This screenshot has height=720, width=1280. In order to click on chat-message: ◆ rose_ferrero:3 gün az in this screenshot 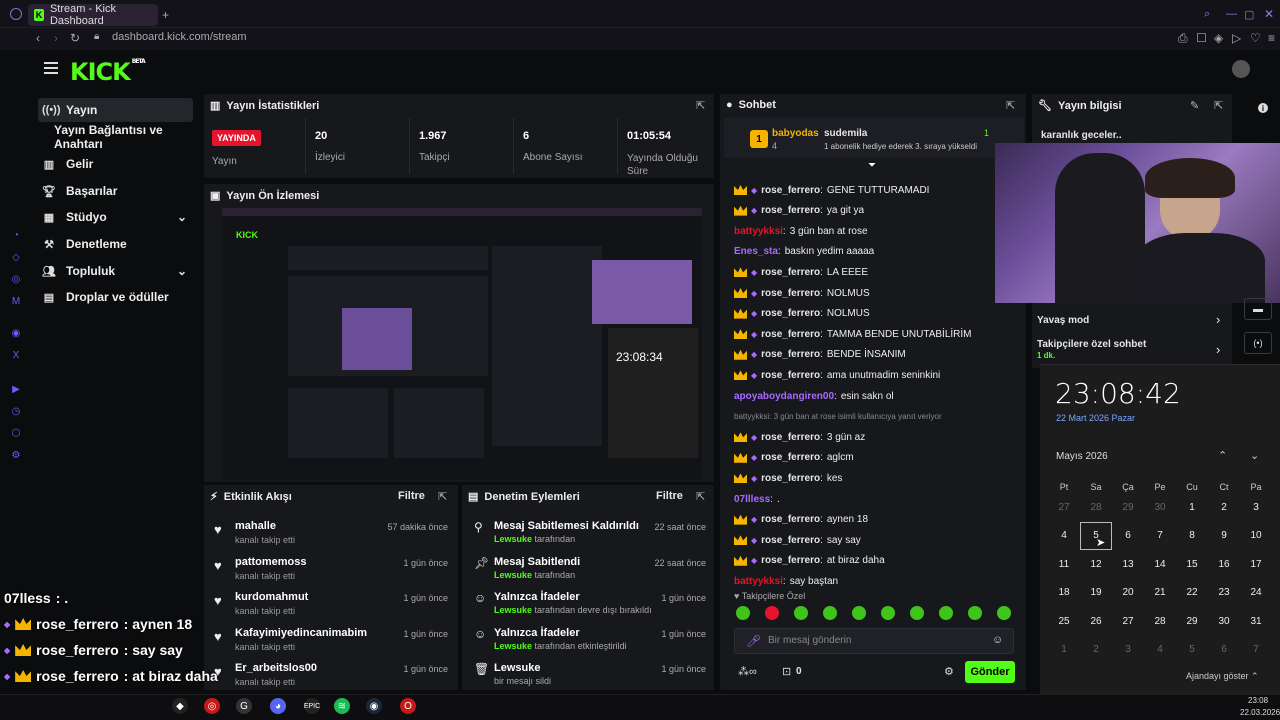, I will do `click(879, 437)`.